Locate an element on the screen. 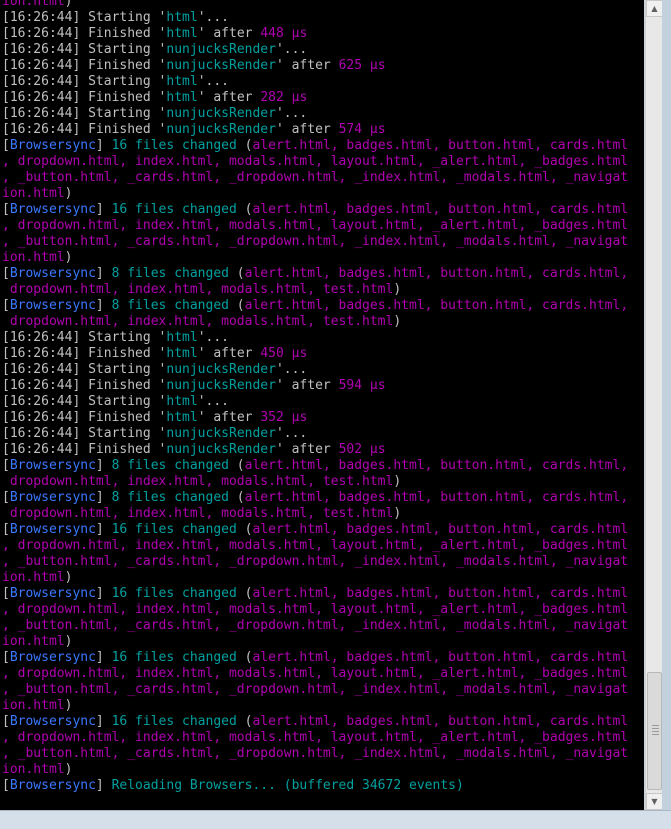 The height and width of the screenshot is (829, 671). scrollbar-thumb is located at coordinates (654, 731).